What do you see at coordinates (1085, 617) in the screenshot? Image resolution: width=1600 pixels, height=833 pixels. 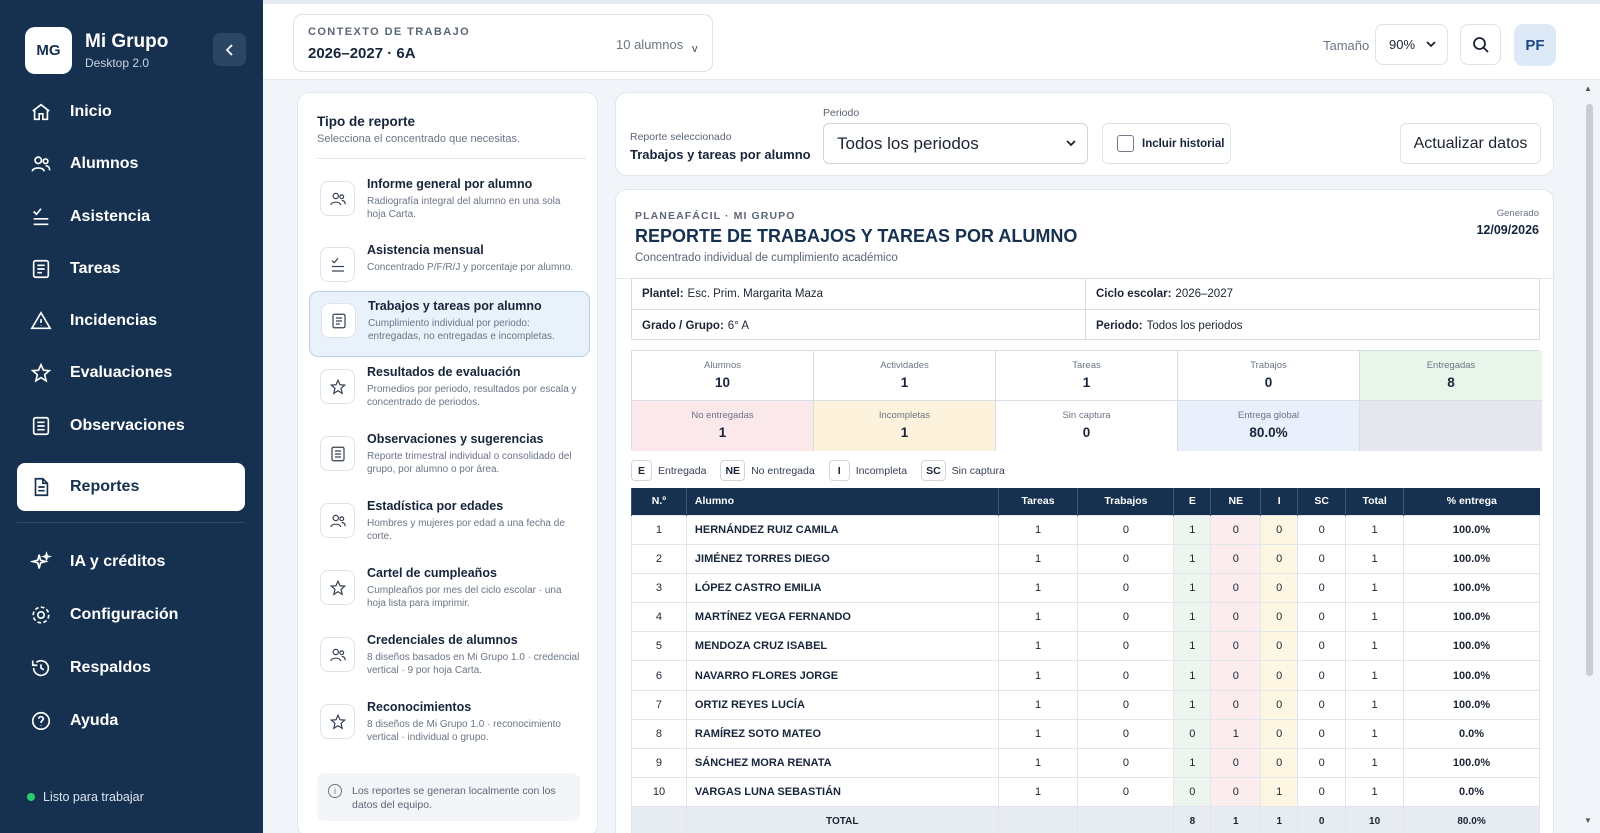 I see `table-row: 4 MARTÍNEZ VEGA FERNANDO 1 0 1 0 0 0 1 100.0%` at bounding box center [1085, 617].